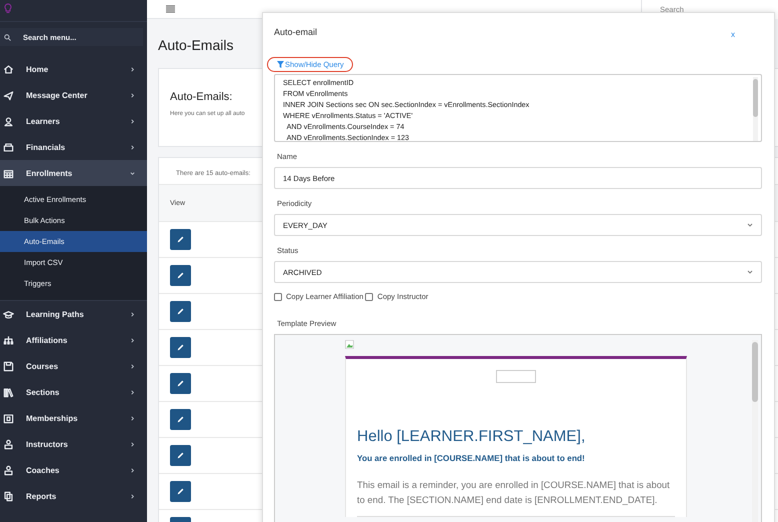  Describe the element at coordinates (8, 314) in the screenshot. I see `graduation-cap-icon` at that location.